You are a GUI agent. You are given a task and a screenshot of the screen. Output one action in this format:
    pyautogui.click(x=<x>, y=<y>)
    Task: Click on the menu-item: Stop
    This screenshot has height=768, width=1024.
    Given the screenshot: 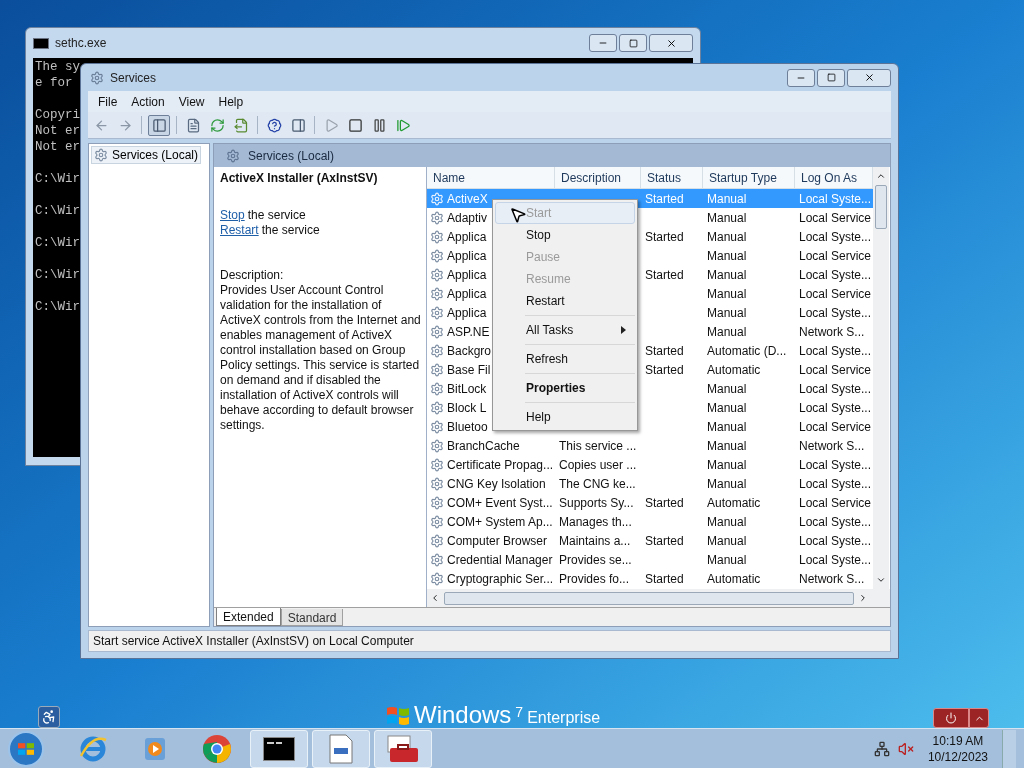 What is the action you would take?
    pyautogui.click(x=565, y=235)
    